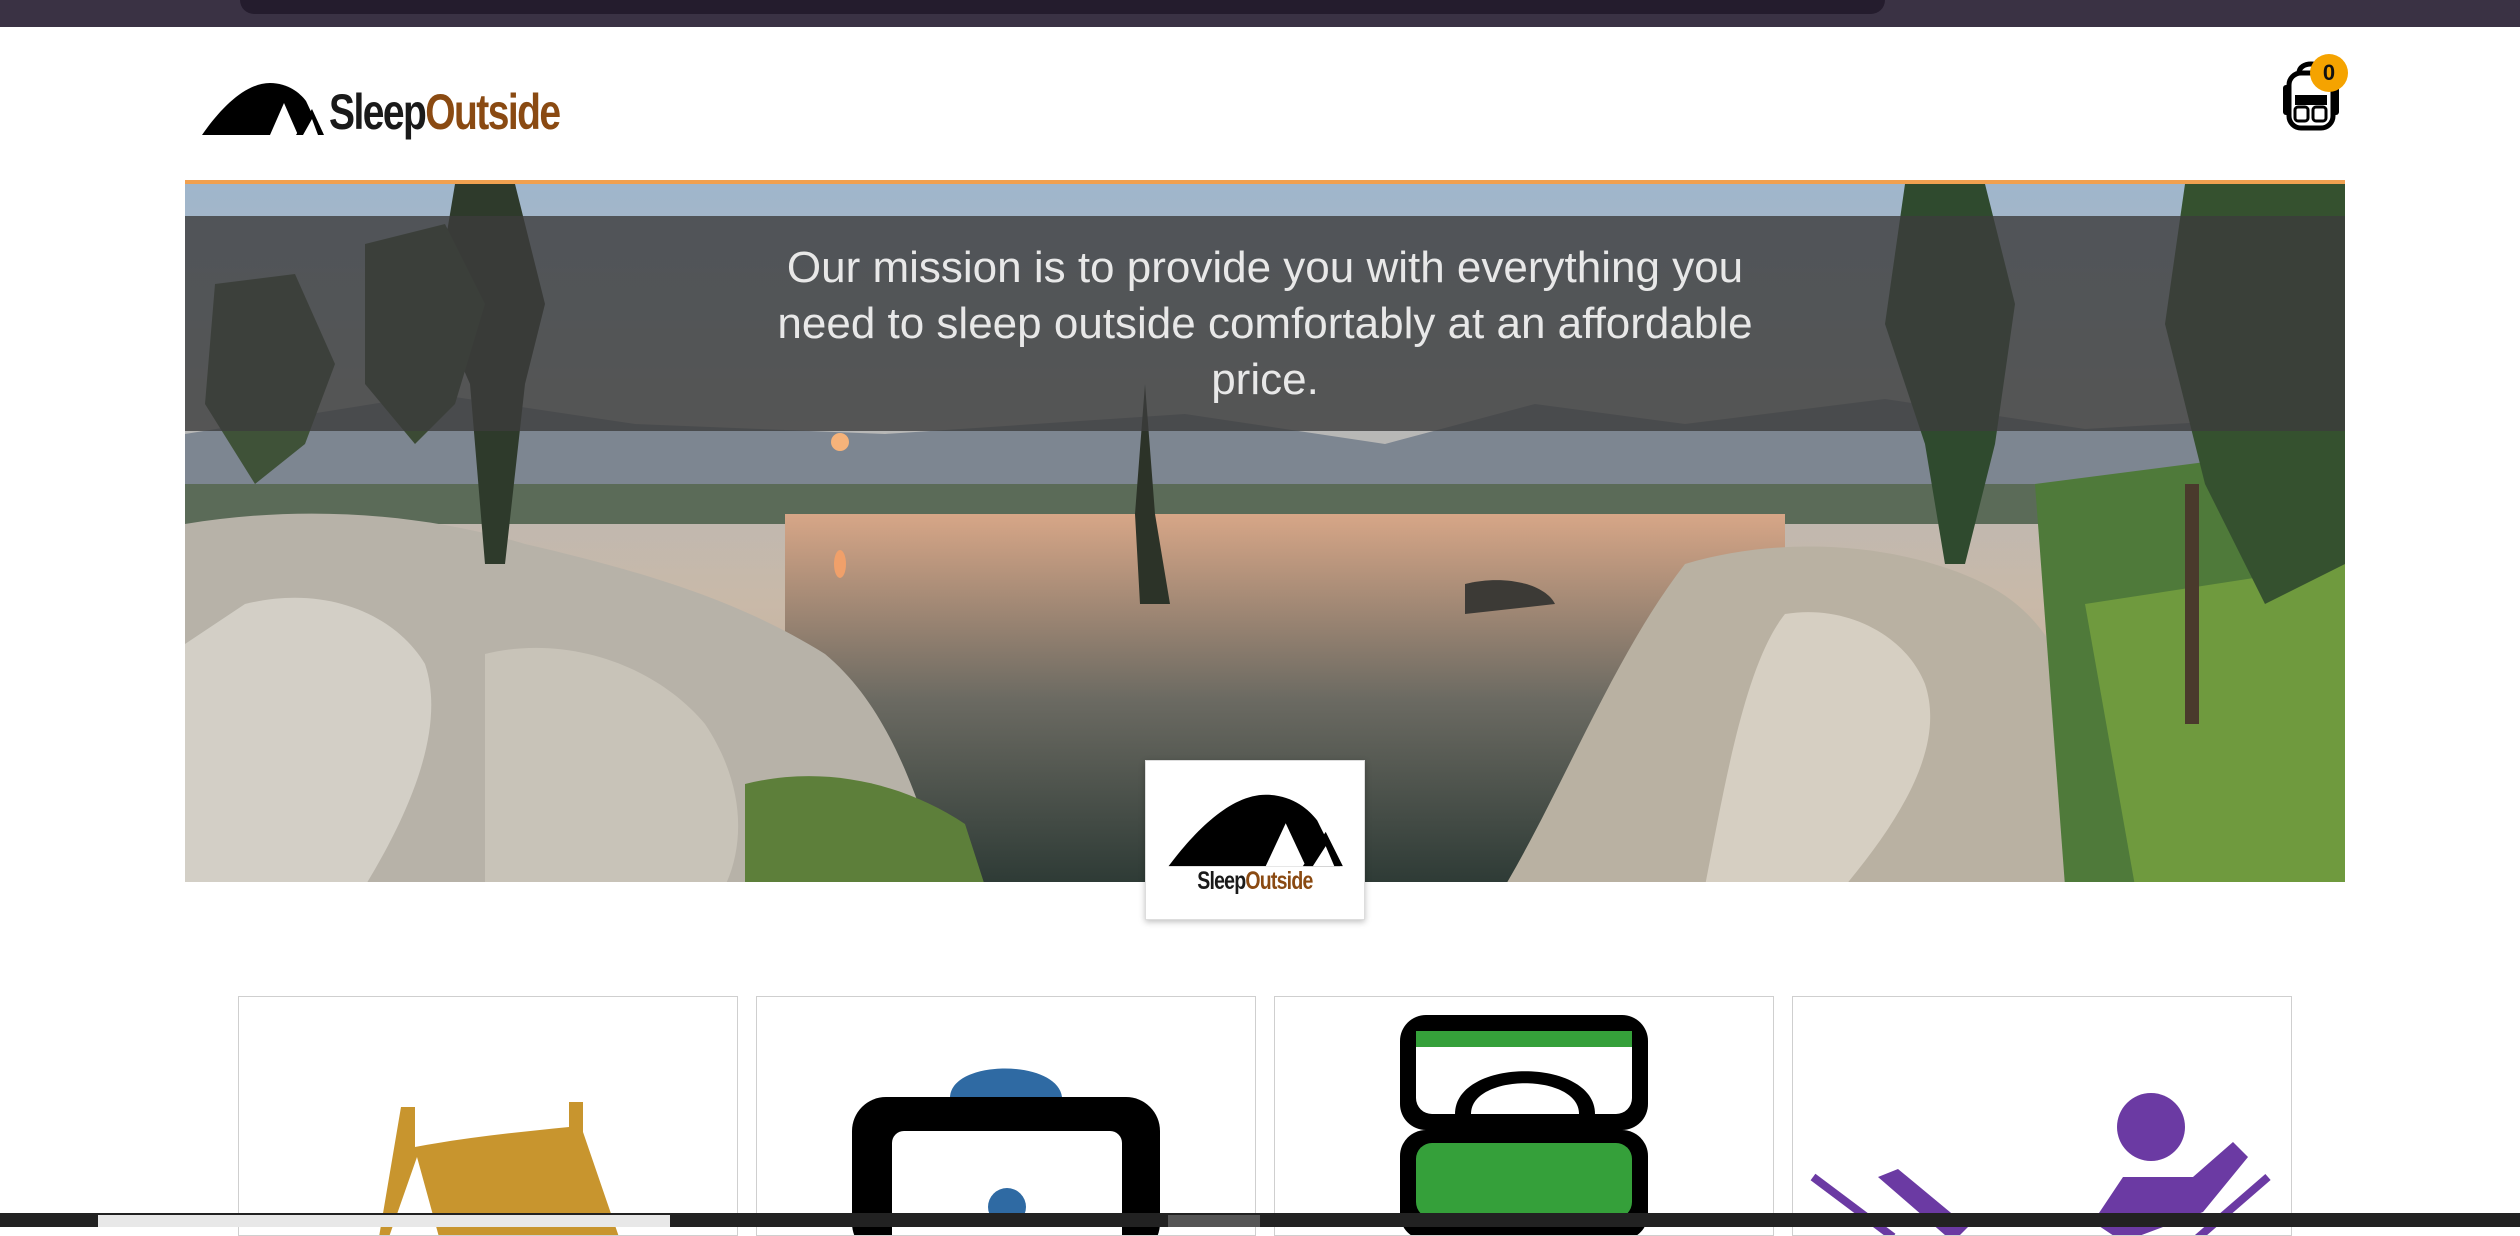  Describe the element at coordinates (2329, 73) in the screenshot. I see `cart-count-badge: 0` at that location.